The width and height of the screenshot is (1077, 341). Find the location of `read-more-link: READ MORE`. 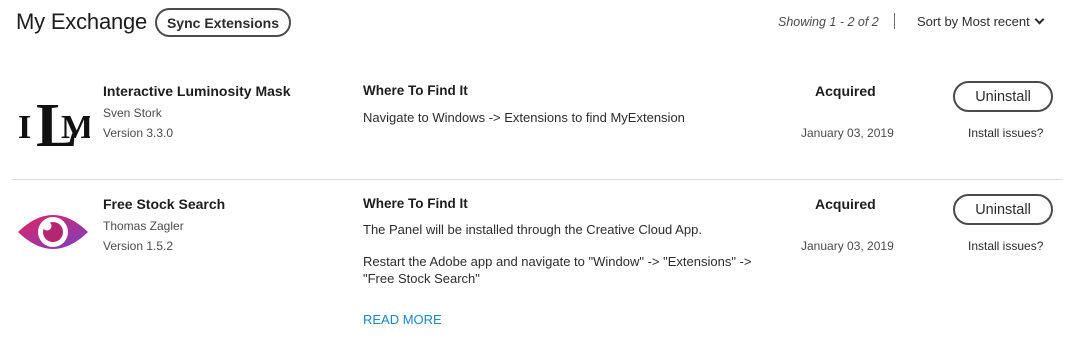

read-more-link: READ MORE is located at coordinates (402, 319).